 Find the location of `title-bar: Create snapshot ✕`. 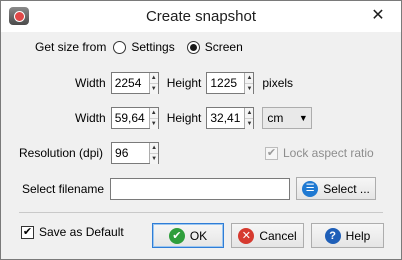

title-bar: Create snapshot ✕ is located at coordinates (201, 16).